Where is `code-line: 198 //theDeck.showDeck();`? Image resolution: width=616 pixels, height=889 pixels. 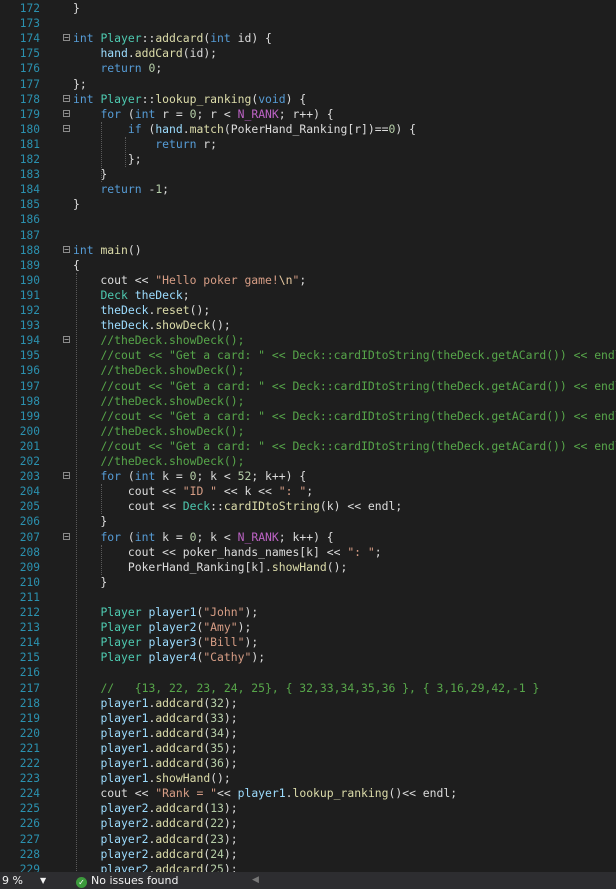
code-line: 198 //theDeck.showDeck(); is located at coordinates (308, 401).